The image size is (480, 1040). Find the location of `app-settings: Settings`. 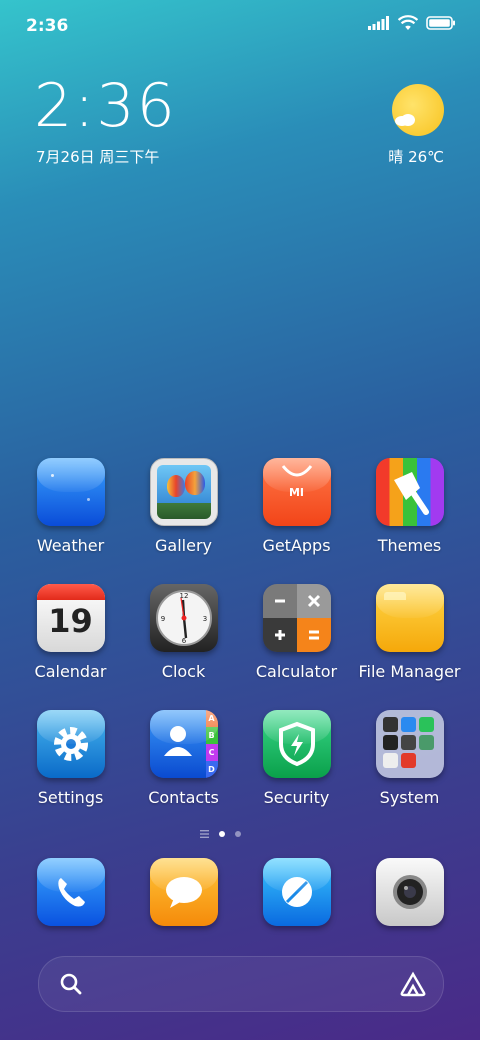

app-settings: Settings is located at coordinates (70, 758).